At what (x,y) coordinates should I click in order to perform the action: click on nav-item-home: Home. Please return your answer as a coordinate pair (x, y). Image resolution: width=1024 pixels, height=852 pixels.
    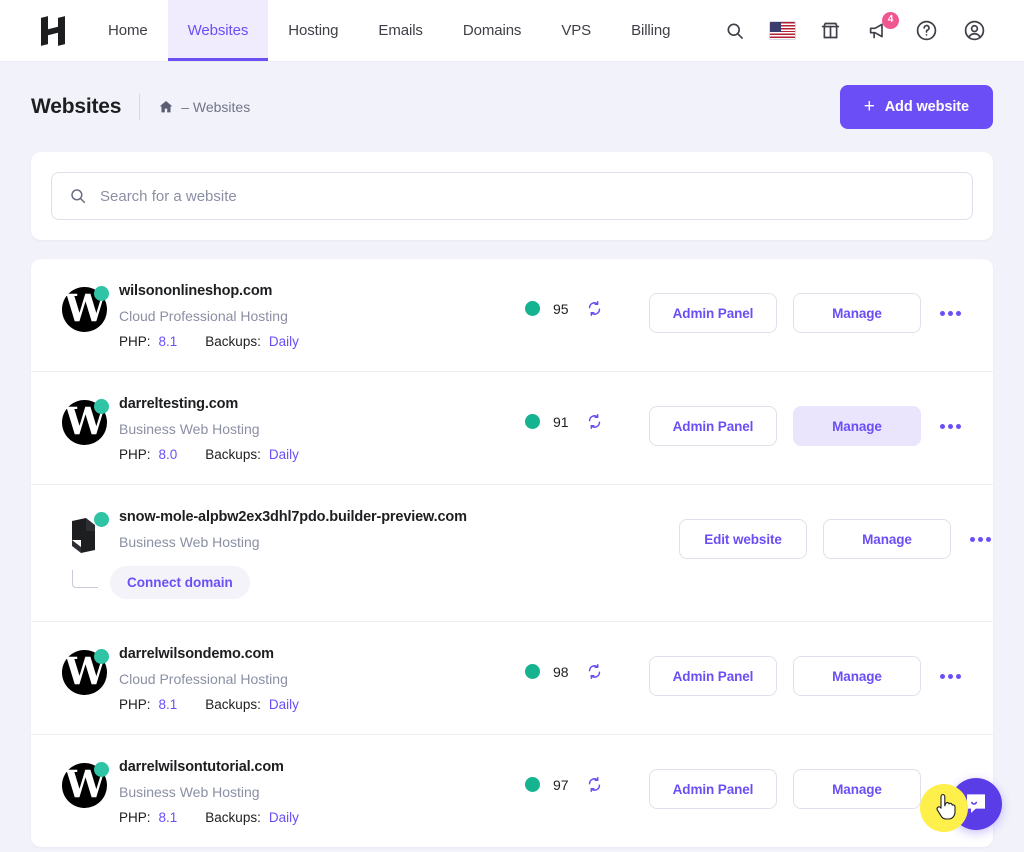
    Looking at the image, I should click on (128, 30).